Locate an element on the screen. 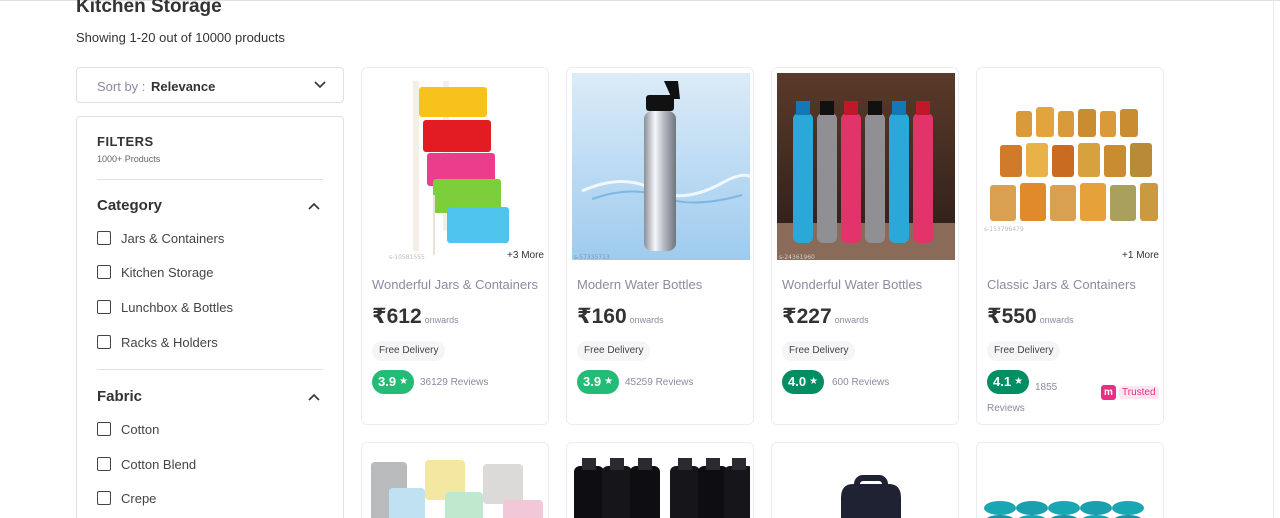 The image size is (1280, 518). review-count: 600 Reviews is located at coordinates (861, 382).